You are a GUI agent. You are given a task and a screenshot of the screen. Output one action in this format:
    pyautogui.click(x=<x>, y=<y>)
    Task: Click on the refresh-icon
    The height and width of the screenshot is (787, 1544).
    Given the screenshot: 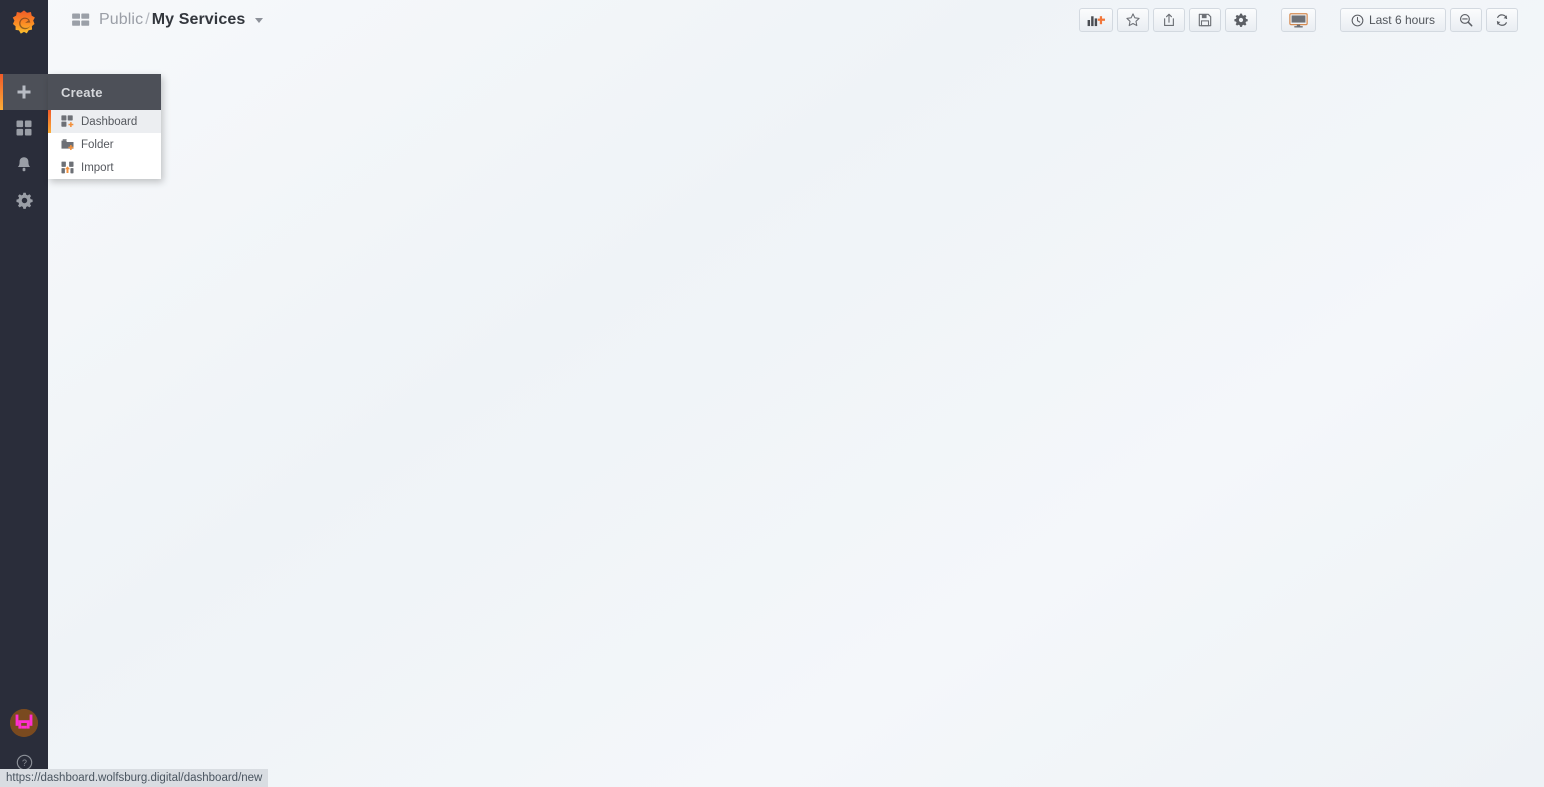 What is the action you would take?
    pyautogui.click(x=1502, y=20)
    